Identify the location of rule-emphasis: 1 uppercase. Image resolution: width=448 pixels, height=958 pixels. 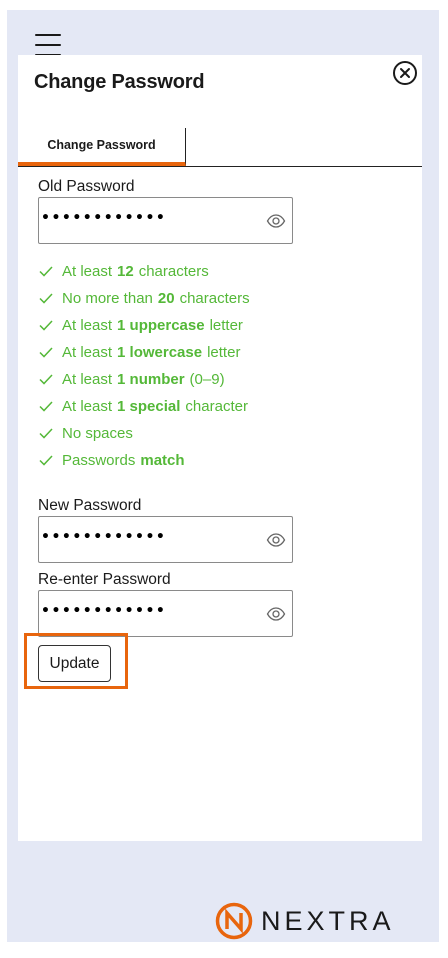
(161, 325).